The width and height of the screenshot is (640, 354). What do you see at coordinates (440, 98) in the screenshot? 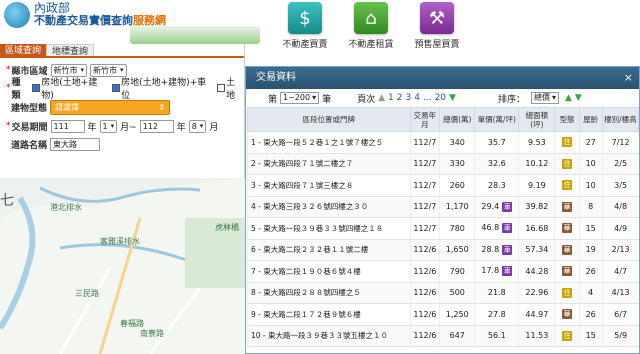
I see `page-link: 20` at bounding box center [440, 98].